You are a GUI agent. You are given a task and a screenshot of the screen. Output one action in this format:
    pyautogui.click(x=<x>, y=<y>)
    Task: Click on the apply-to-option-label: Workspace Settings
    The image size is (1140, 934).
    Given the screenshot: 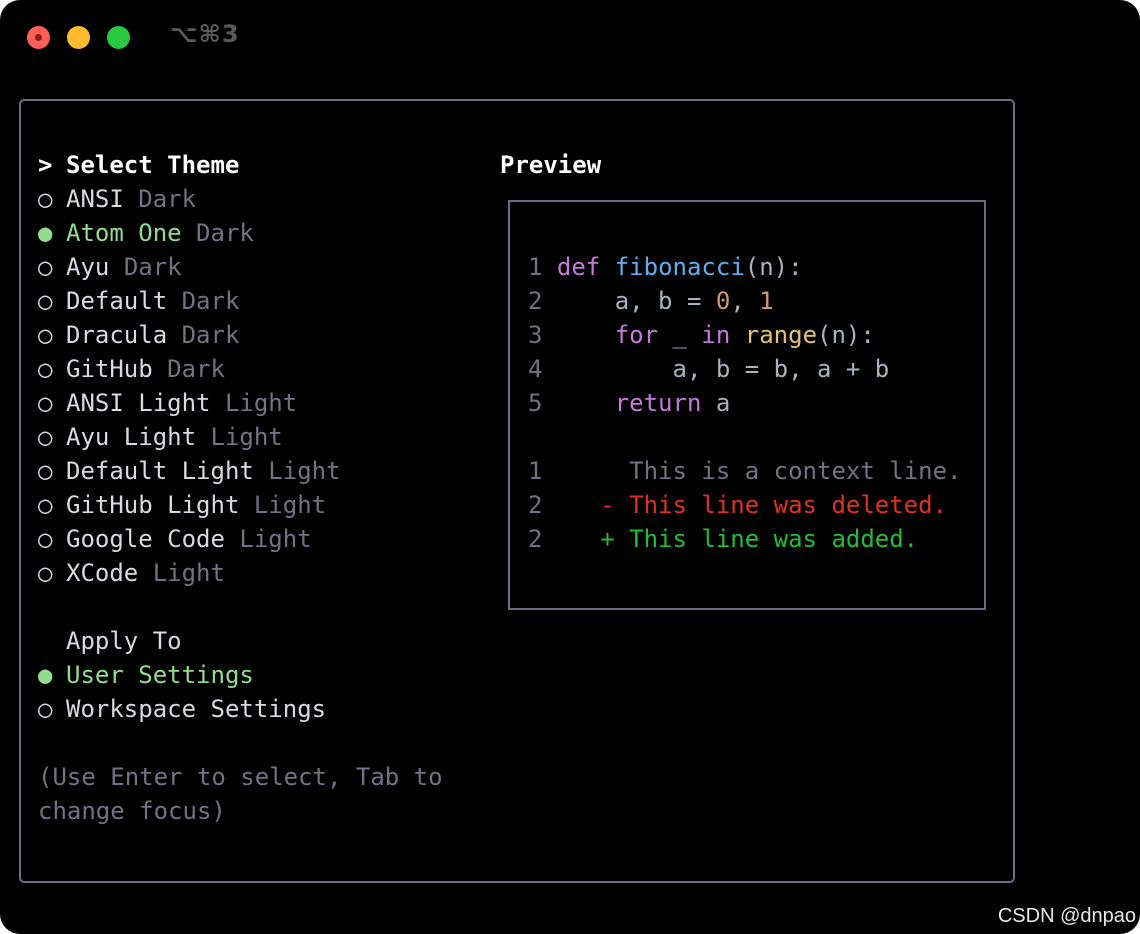 What is the action you would take?
    pyautogui.click(x=196, y=709)
    